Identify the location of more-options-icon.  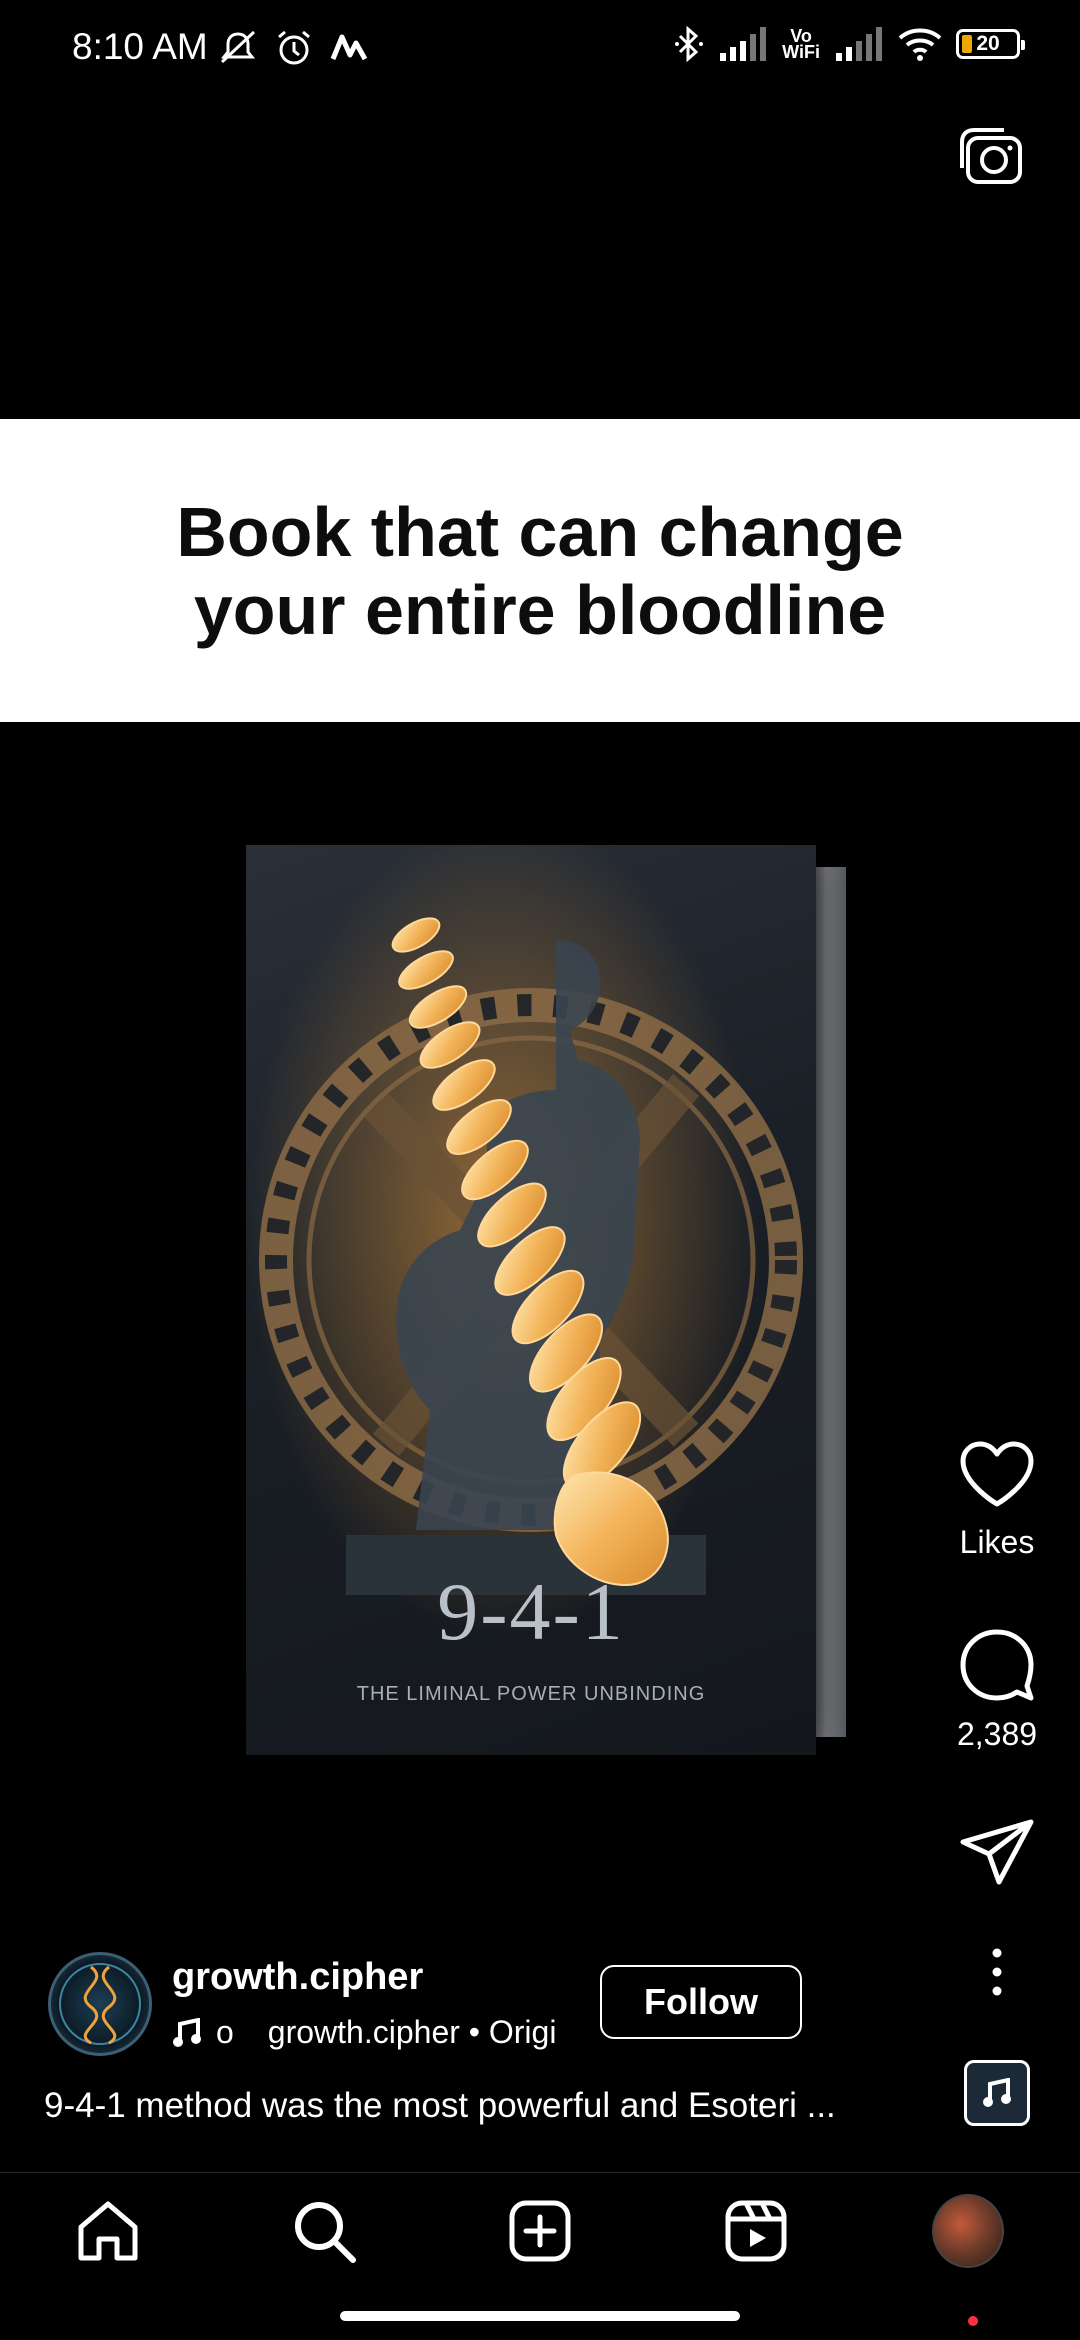
(997, 1972).